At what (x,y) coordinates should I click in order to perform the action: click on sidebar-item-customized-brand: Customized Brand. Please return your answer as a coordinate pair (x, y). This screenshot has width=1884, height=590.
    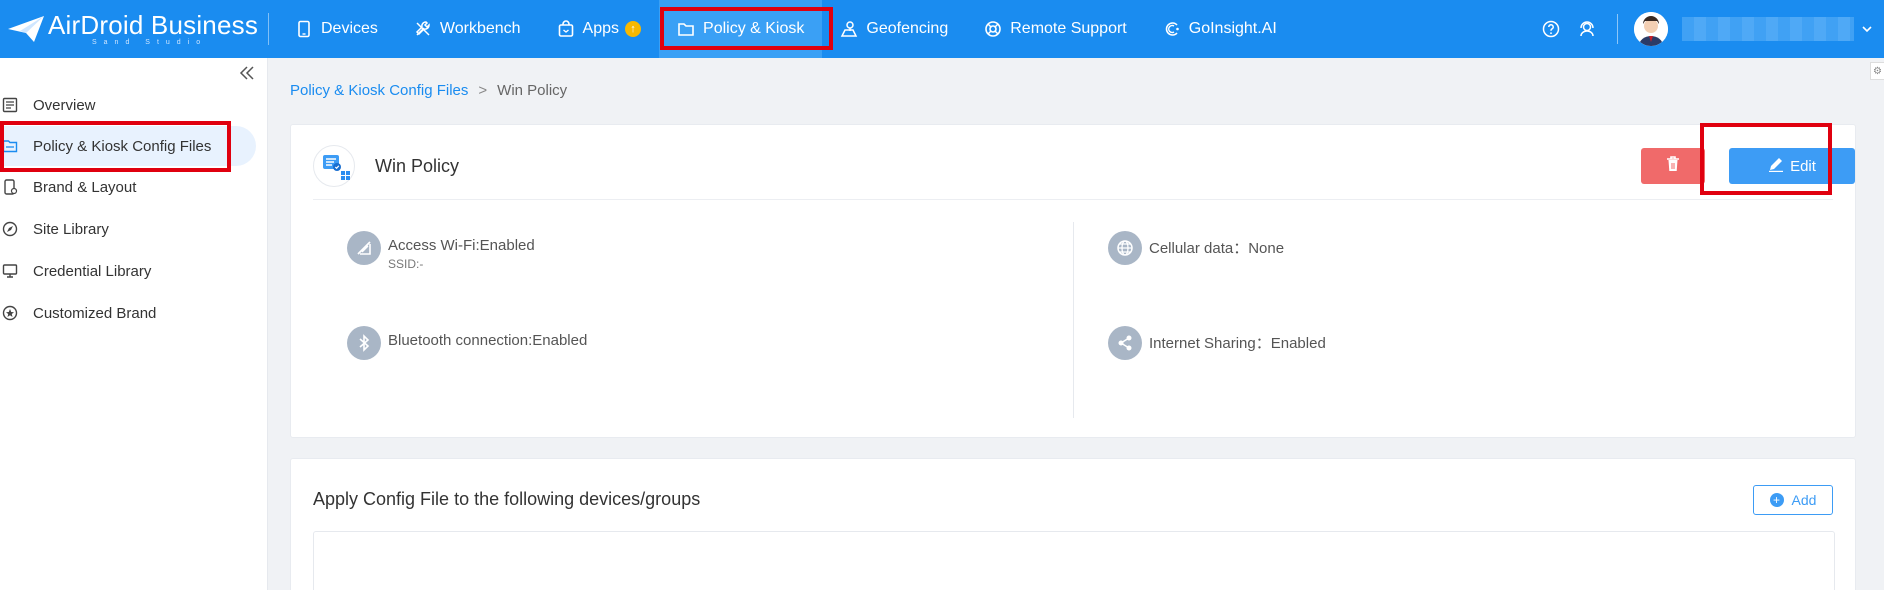
    Looking at the image, I should click on (128, 313).